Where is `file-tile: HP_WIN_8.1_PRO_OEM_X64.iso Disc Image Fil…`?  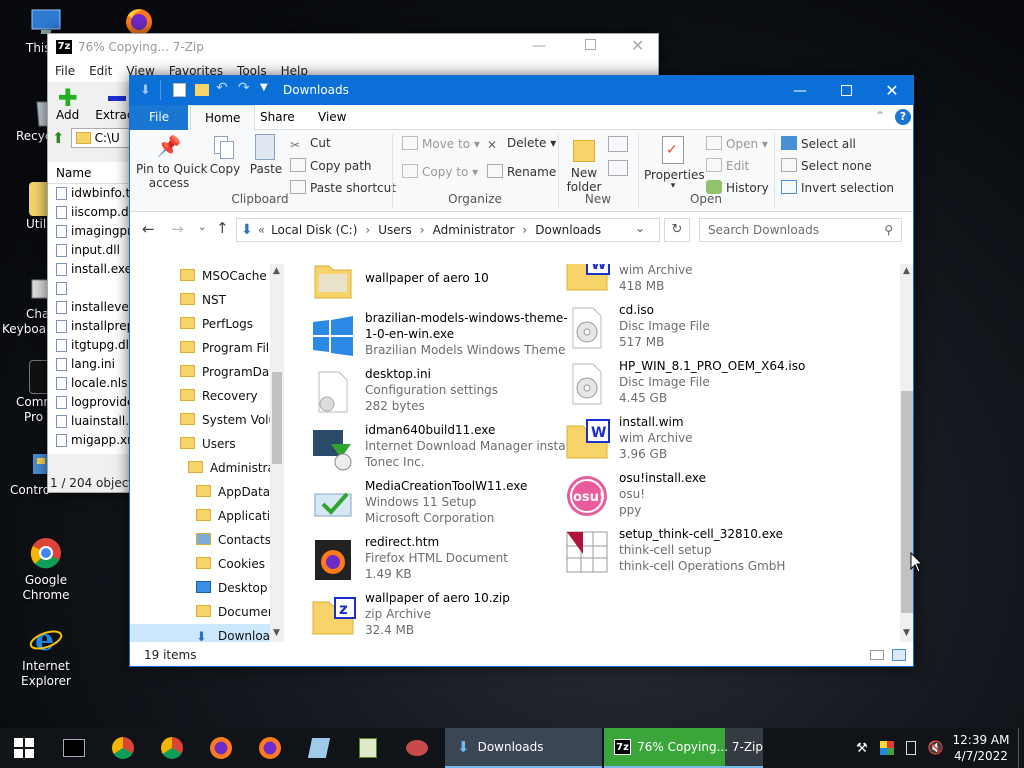 file-tile: HP_WIN_8.1_PRO_OEM_X64.iso Disc Image Fil… is located at coordinates (688, 385).